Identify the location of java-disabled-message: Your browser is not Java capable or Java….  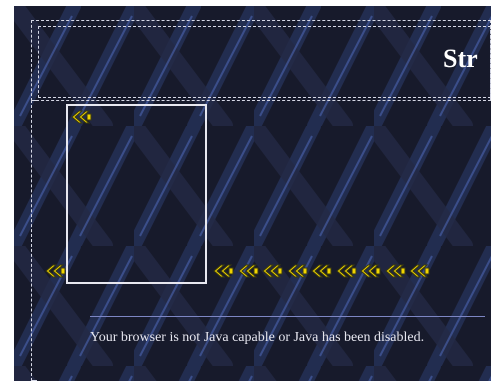
(257, 337).